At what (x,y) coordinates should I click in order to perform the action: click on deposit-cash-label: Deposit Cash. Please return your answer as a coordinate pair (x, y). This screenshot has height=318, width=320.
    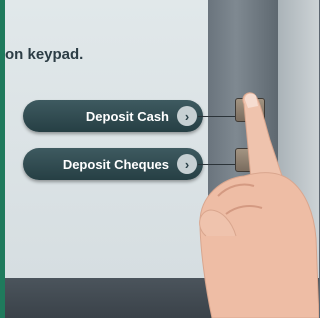
    Looking at the image, I should click on (127, 116).